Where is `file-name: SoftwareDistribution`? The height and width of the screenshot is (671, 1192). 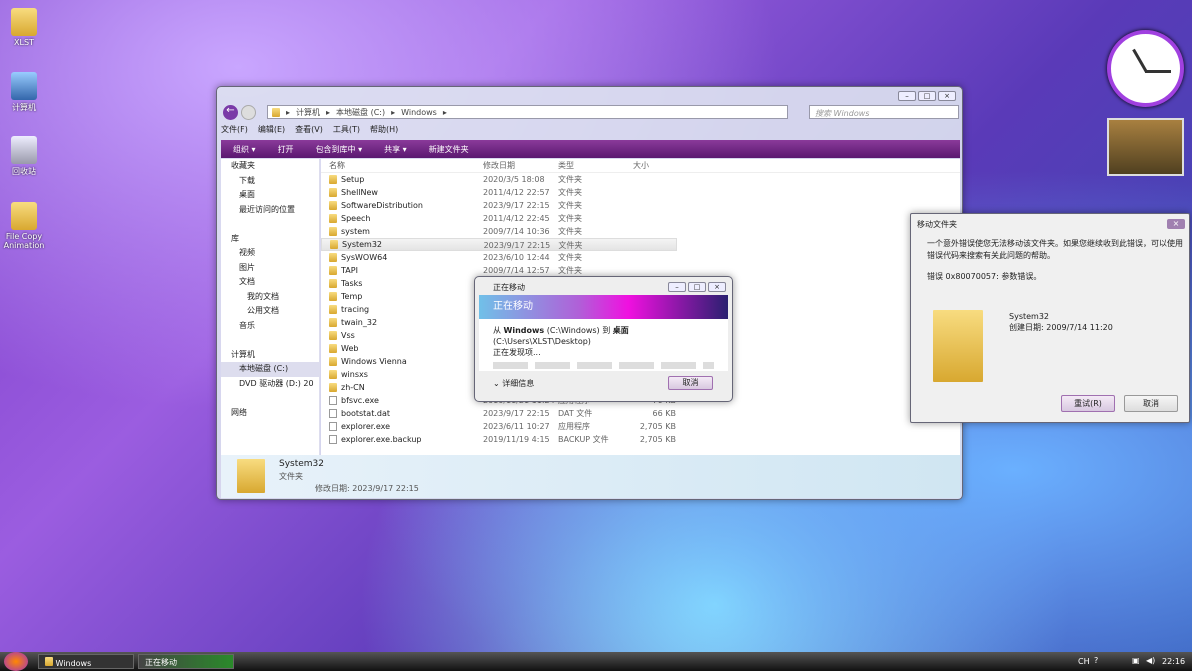
file-name: SoftwareDistribution is located at coordinates (382, 205).